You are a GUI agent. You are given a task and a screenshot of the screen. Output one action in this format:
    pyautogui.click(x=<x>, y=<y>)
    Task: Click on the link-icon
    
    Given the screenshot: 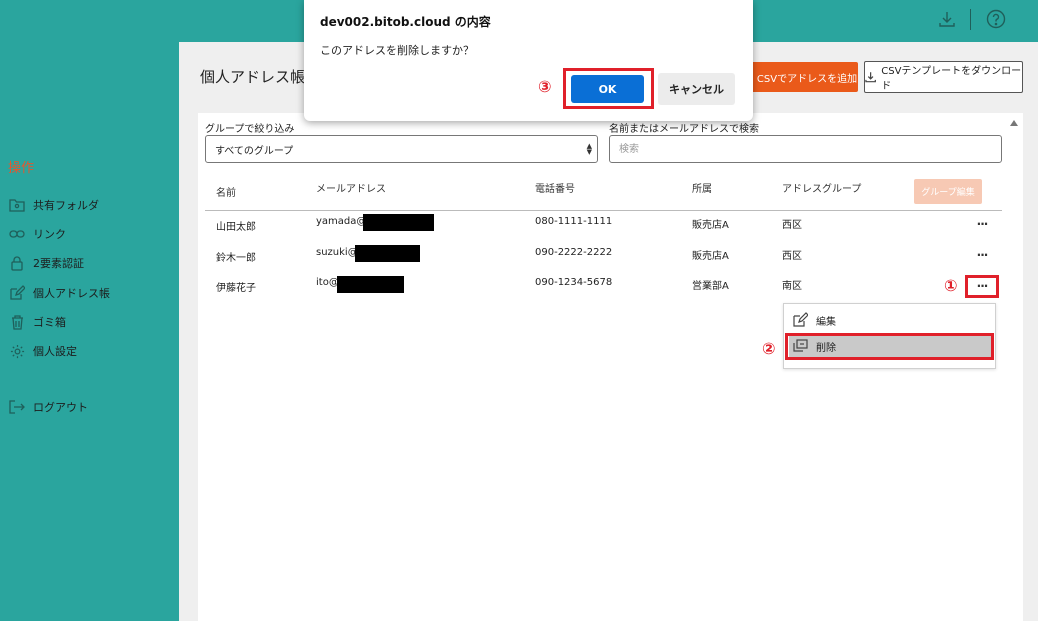 What is the action you would take?
    pyautogui.click(x=17, y=234)
    